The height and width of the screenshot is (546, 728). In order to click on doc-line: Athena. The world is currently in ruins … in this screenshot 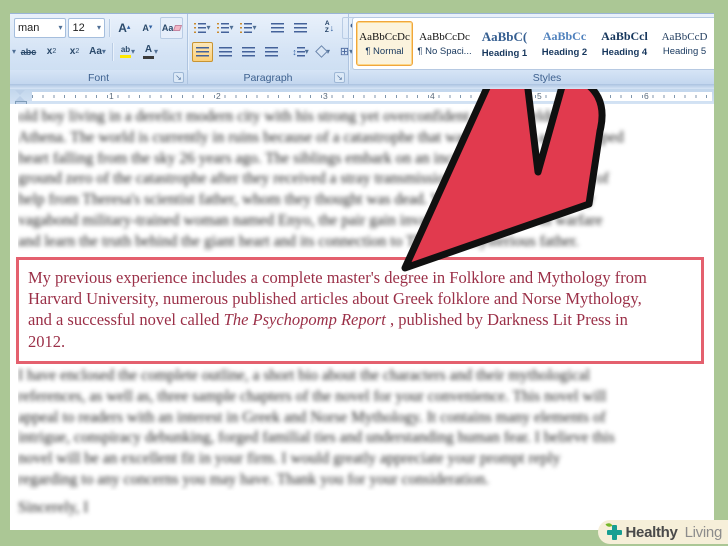, I will do `click(321, 137)`.